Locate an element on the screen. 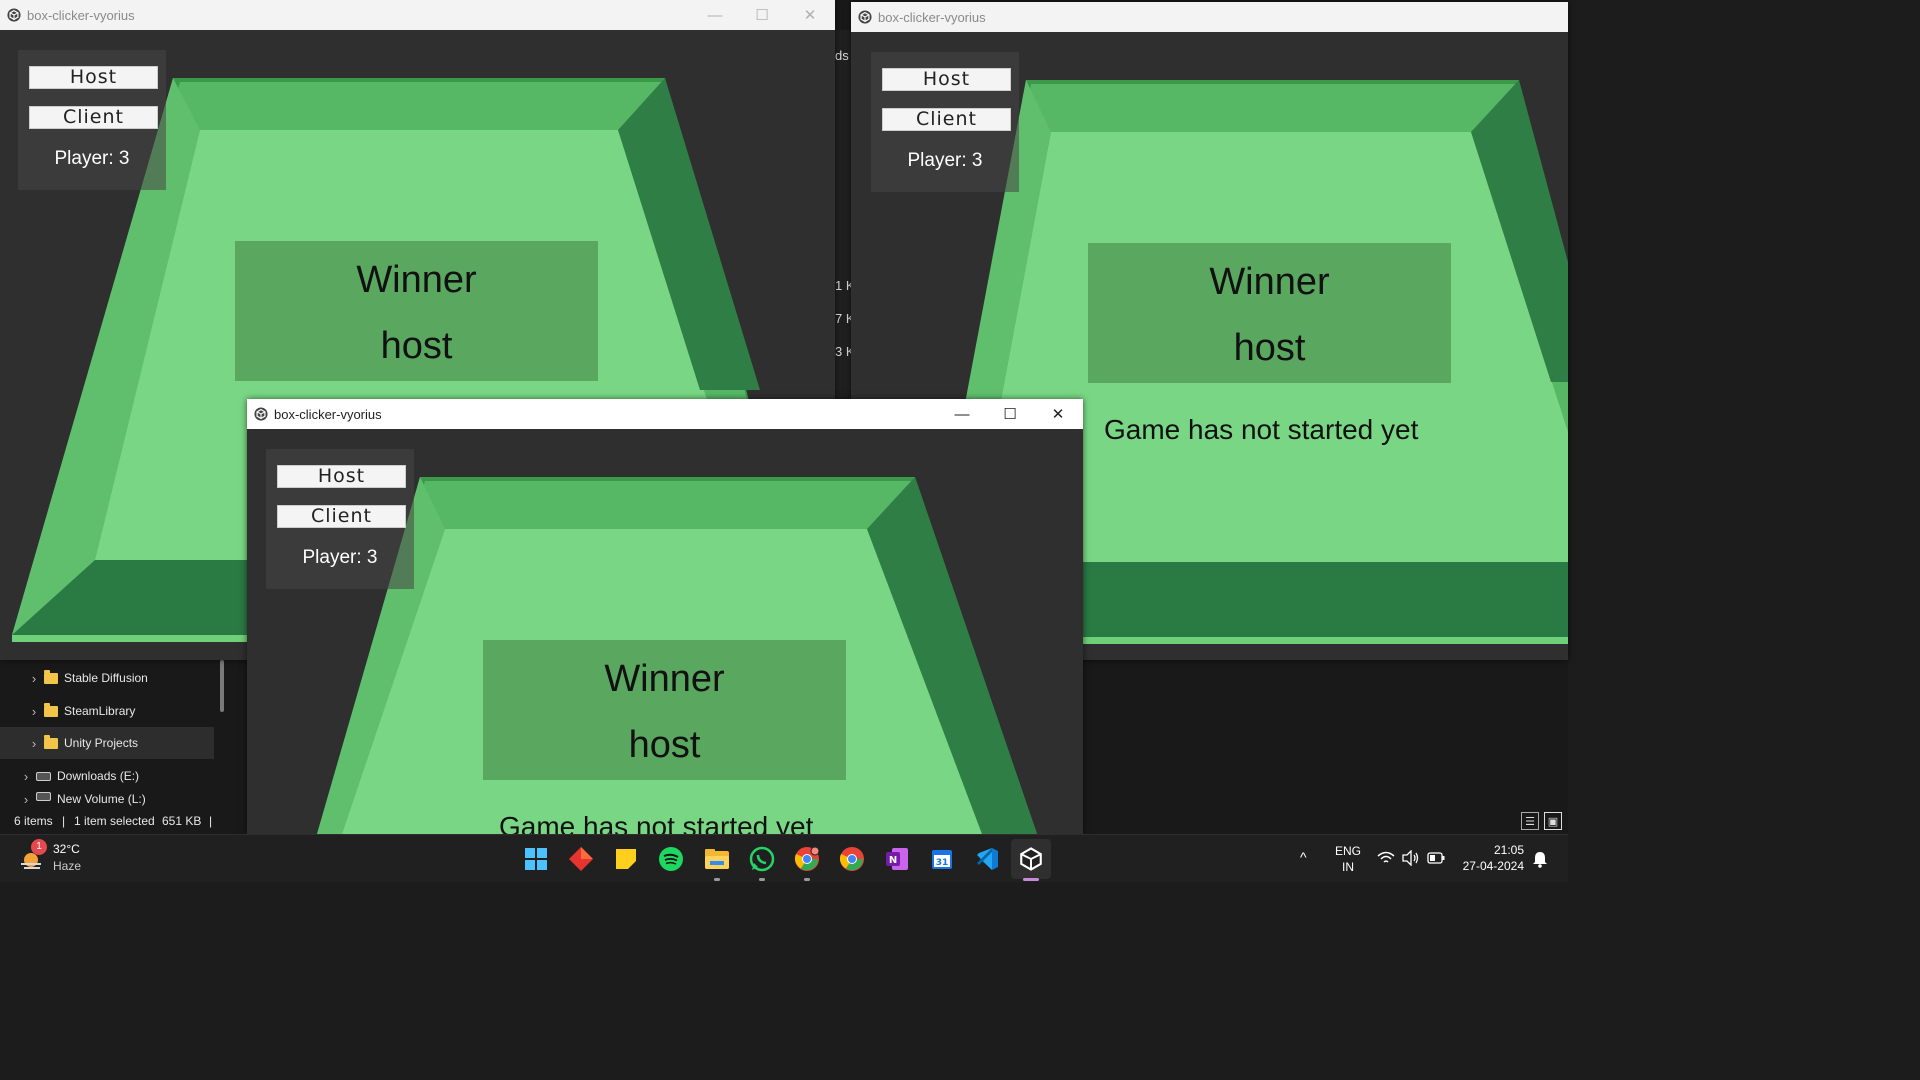  tree-scrollbar is located at coordinates (222, 686).